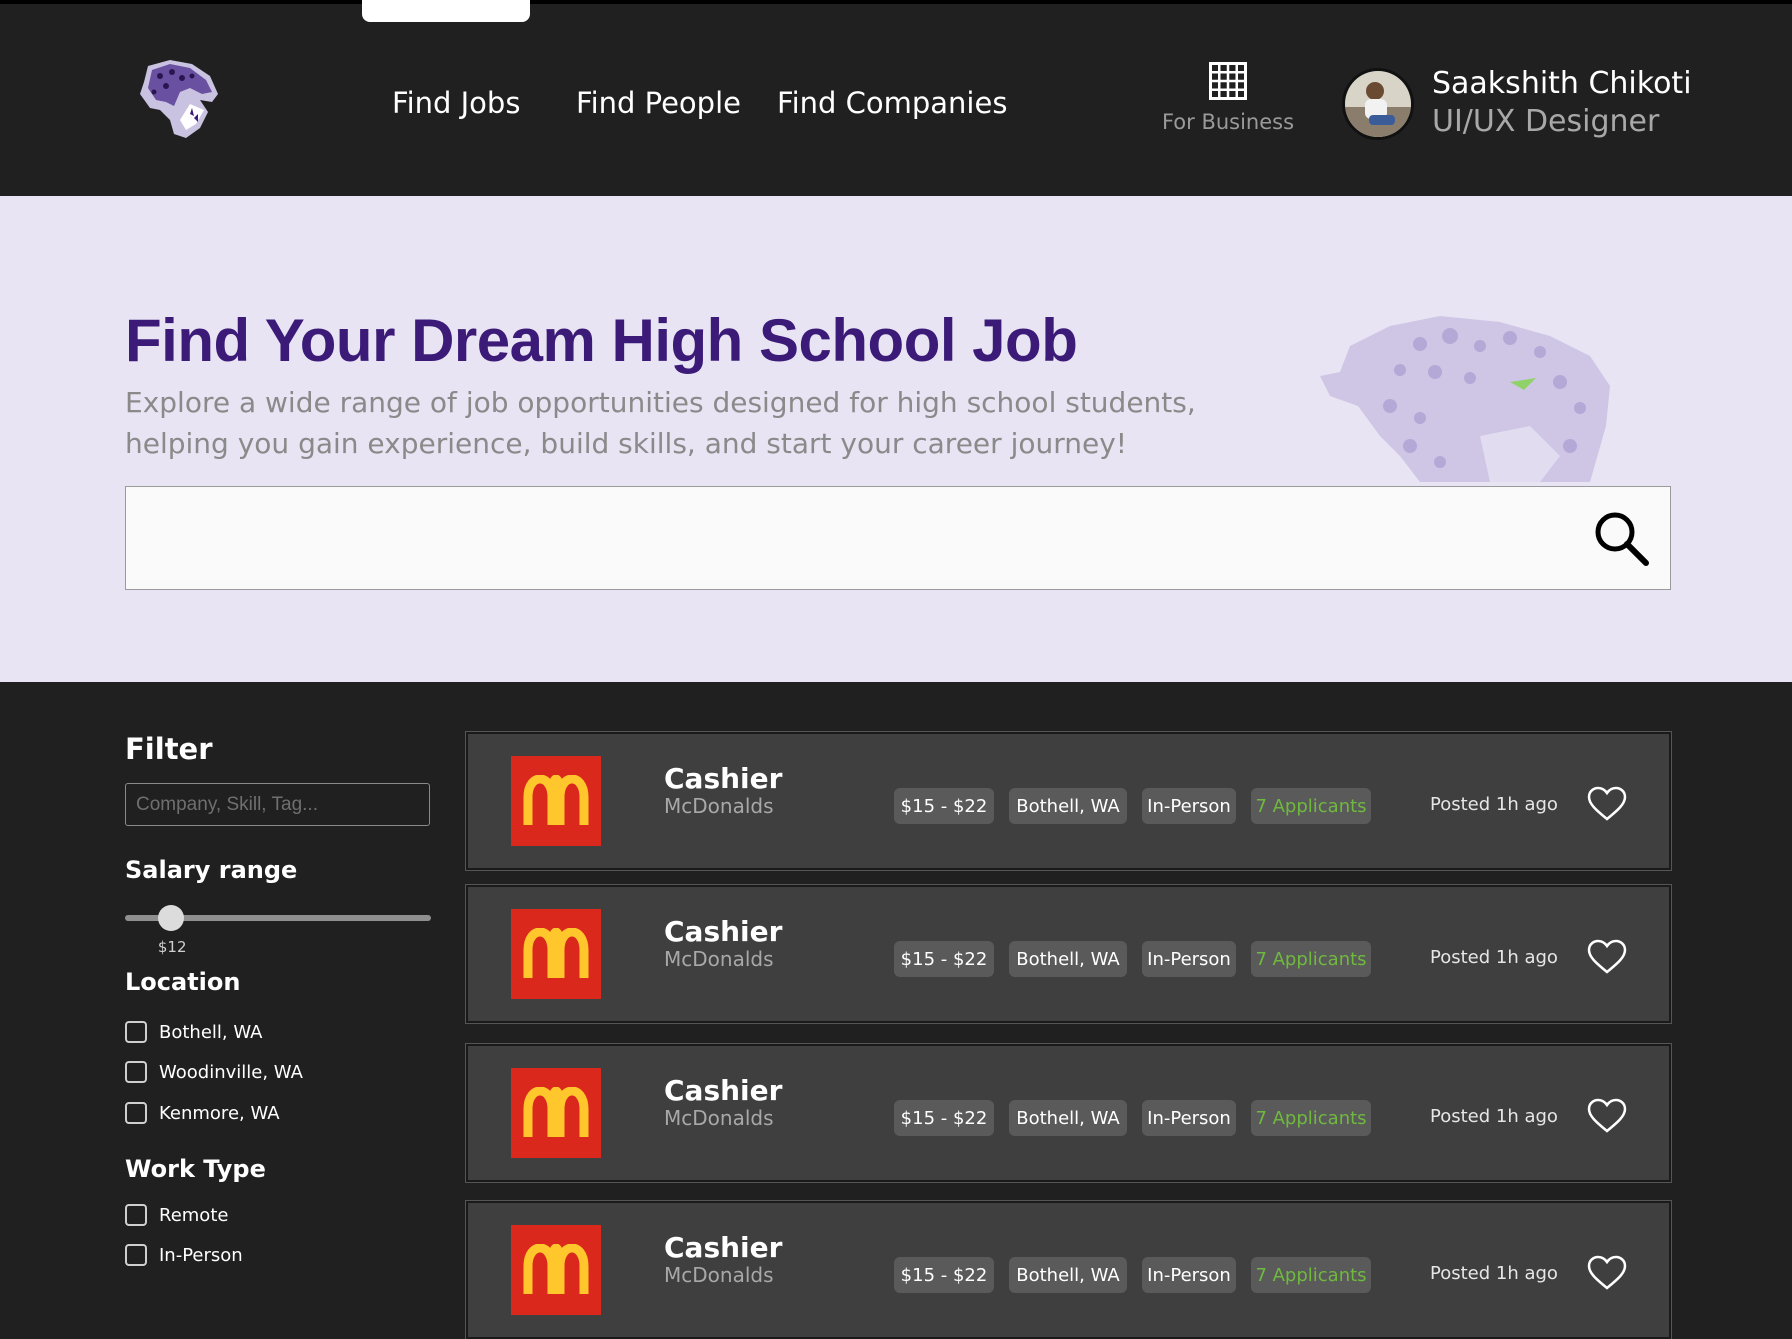 This screenshot has width=1792, height=1339. Describe the element at coordinates (170, 918) in the screenshot. I see `salary-slider-thumb` at that location.